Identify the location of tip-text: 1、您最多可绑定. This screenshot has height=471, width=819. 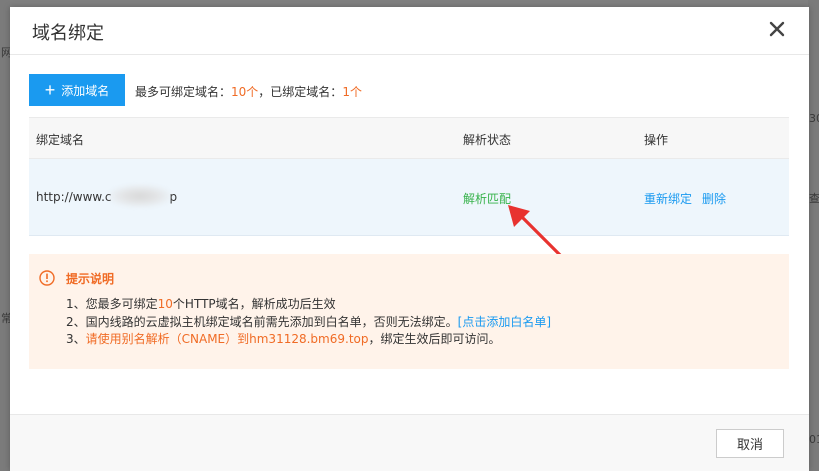
(112, 304).